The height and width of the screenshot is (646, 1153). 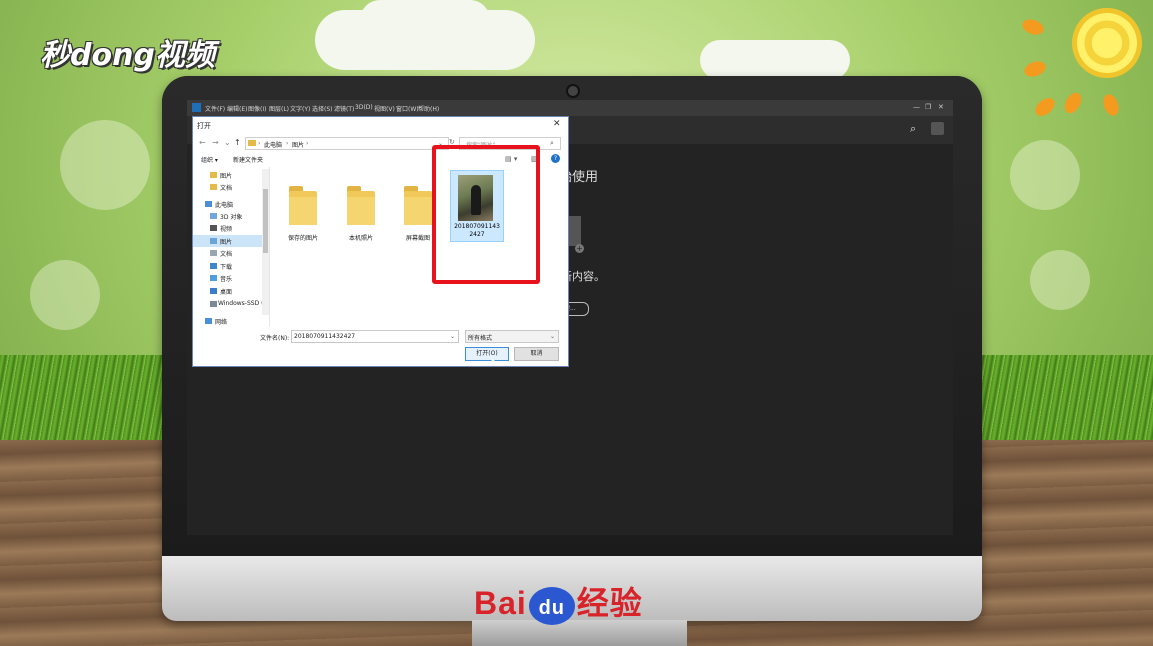 I want to click on network-icon, so click(x=208, y=321).